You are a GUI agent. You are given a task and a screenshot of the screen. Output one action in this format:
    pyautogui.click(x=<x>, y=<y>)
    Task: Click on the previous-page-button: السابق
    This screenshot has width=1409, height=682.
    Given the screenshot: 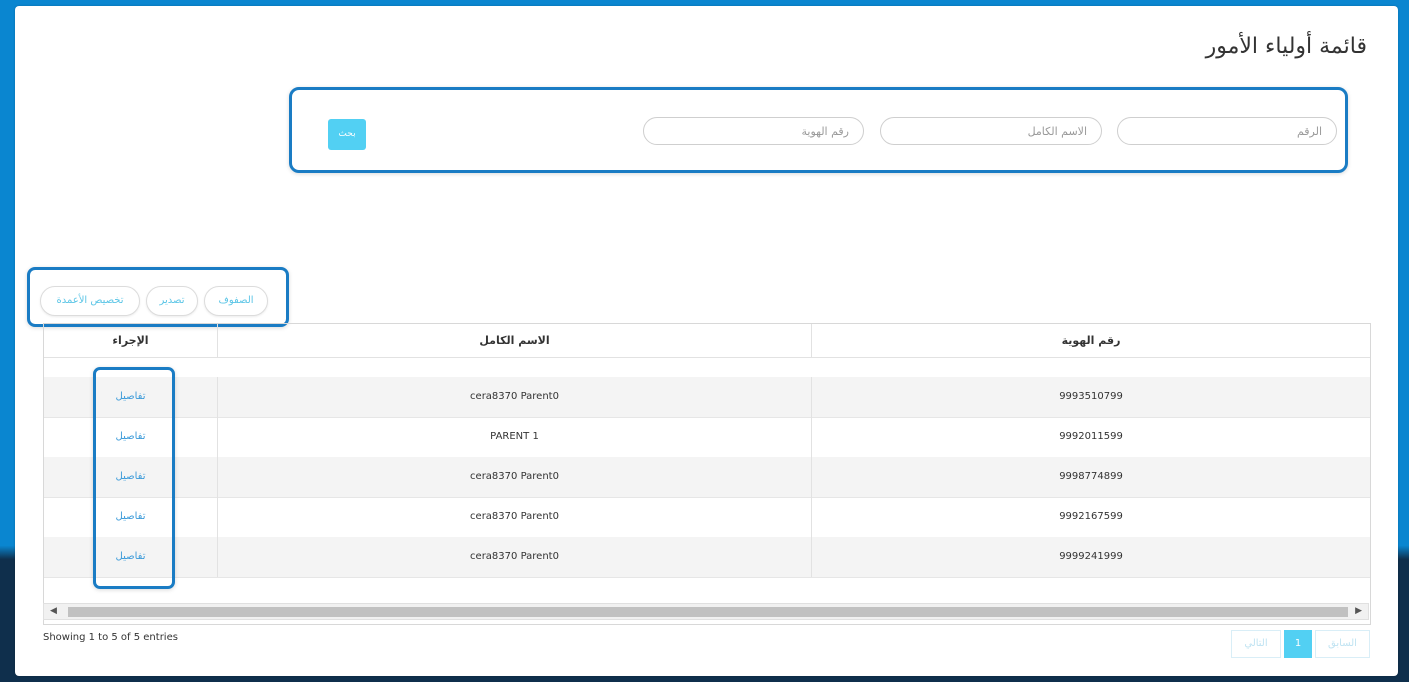 What is the action you would take?
    pyautogui.click(x=1342, y=644)
    